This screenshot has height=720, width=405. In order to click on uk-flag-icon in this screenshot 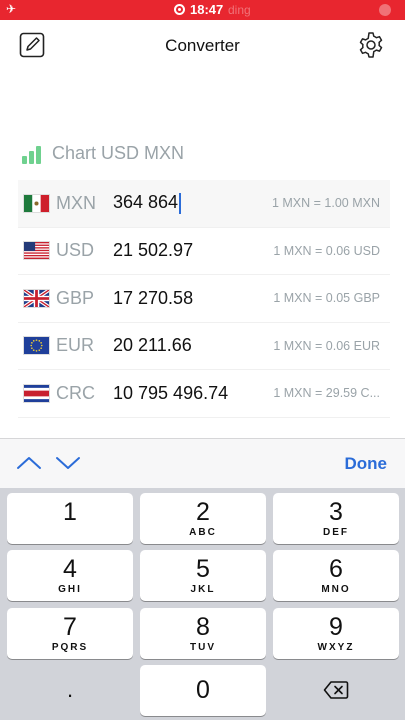, I will do `click(36, 298)`.